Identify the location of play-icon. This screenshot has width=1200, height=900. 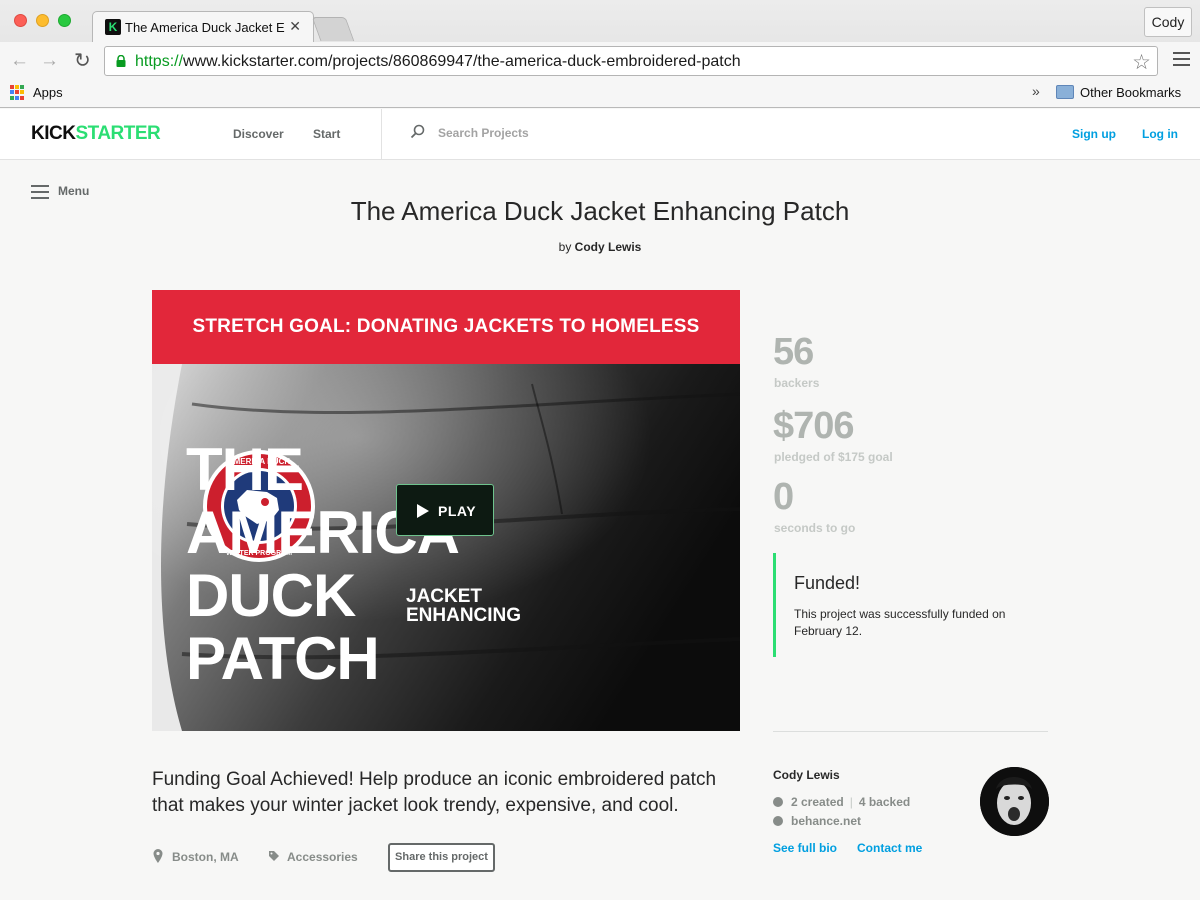
(423, 511).